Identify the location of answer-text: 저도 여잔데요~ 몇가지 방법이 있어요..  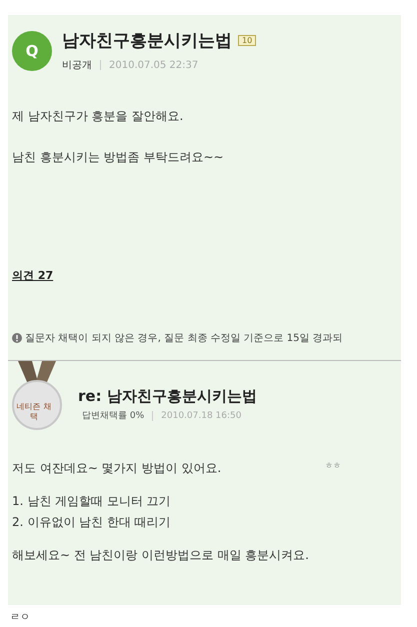
(117, 468).